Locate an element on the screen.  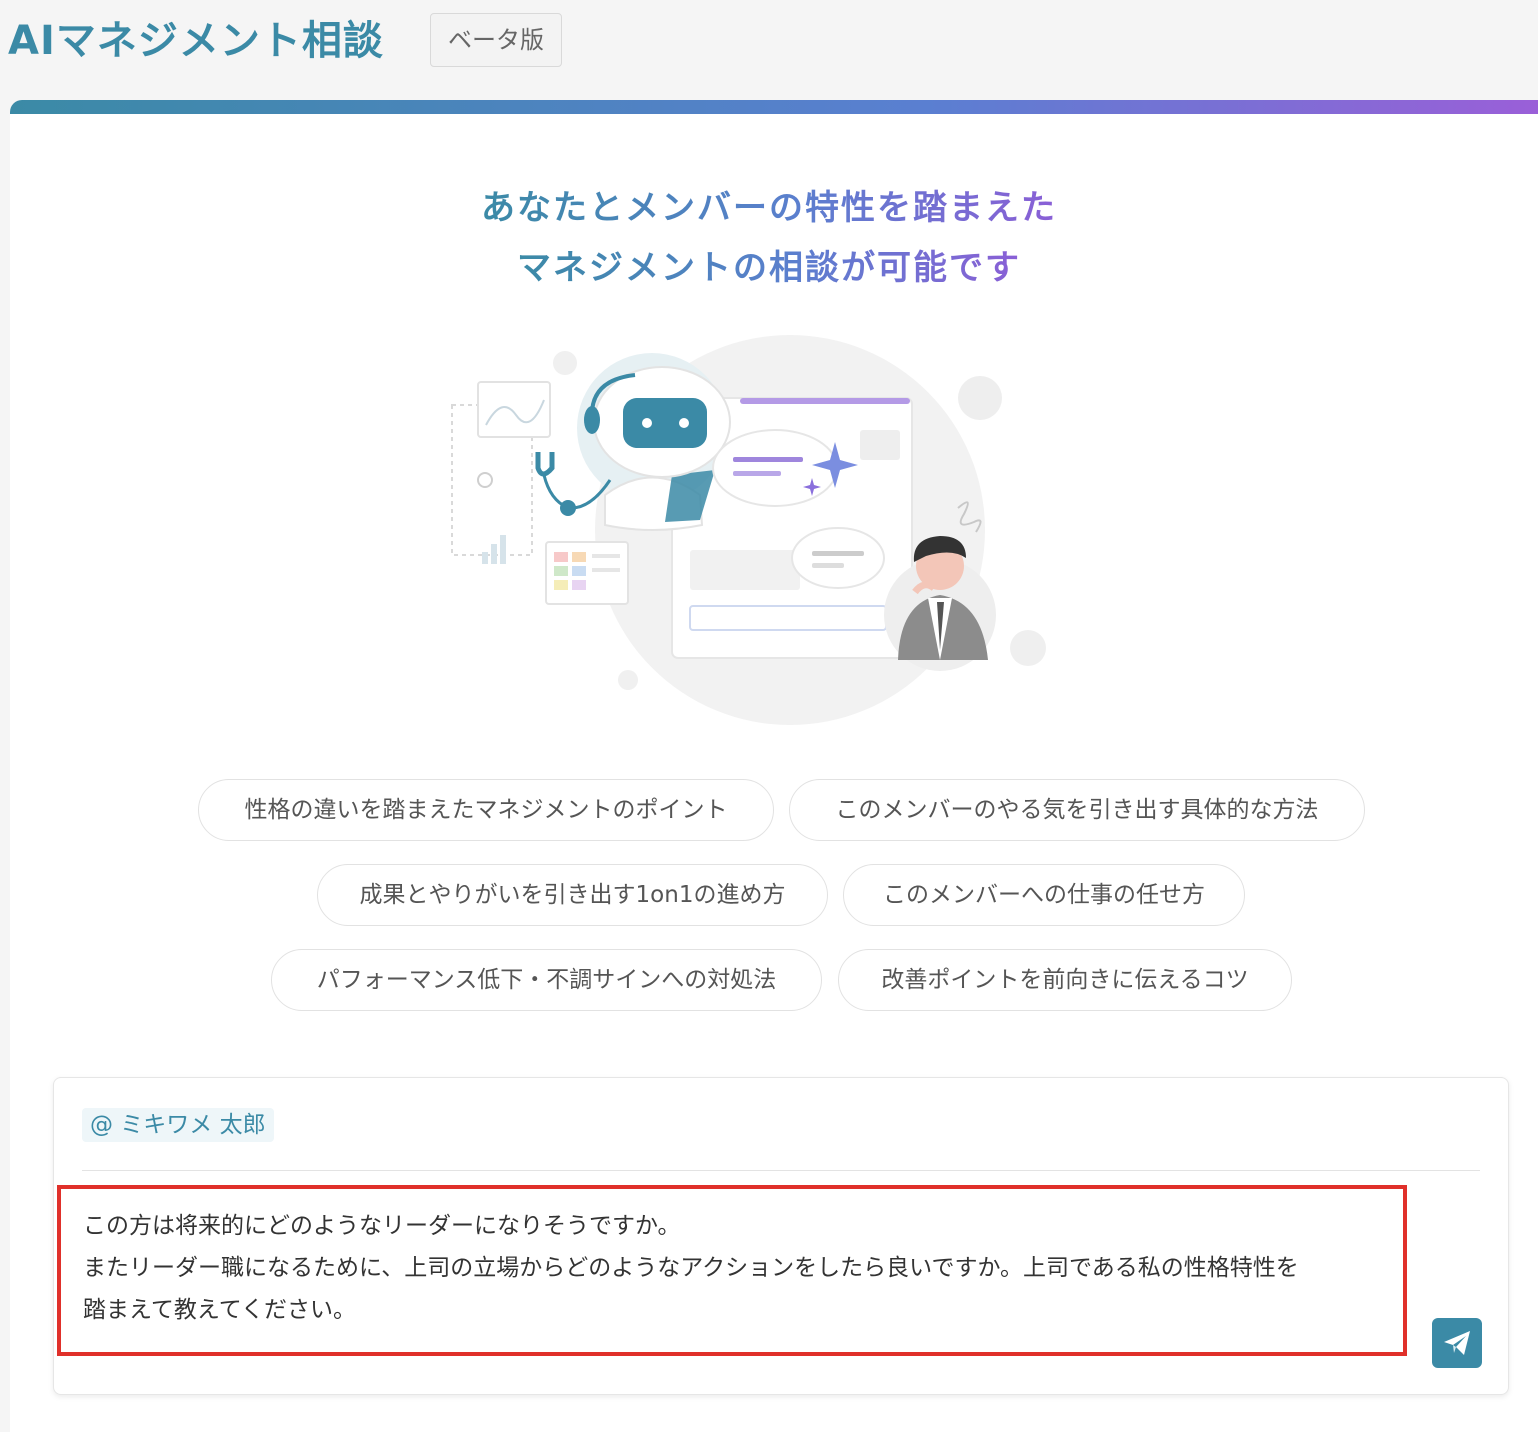
send-button is located at coordinates (1457, 1343).